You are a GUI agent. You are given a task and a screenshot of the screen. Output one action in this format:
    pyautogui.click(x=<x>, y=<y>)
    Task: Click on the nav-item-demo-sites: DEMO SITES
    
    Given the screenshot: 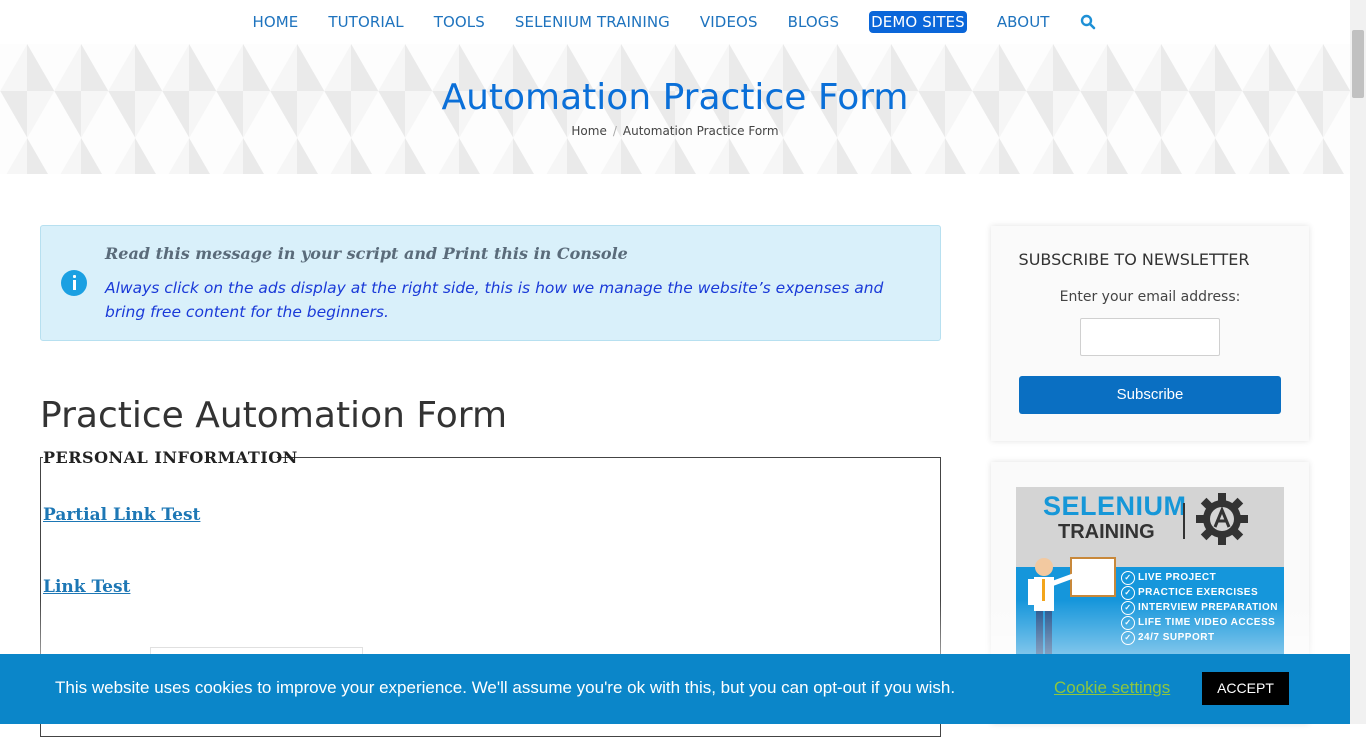 What is the action you would take?
    pyautogui.click(x=918, y=22)
    